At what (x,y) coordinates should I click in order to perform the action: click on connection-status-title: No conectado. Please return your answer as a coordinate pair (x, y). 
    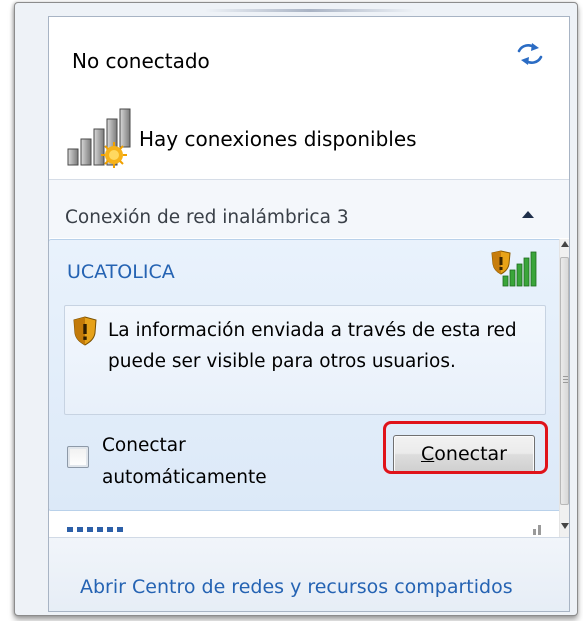
    Looking at the image, I should click on (141, 61).